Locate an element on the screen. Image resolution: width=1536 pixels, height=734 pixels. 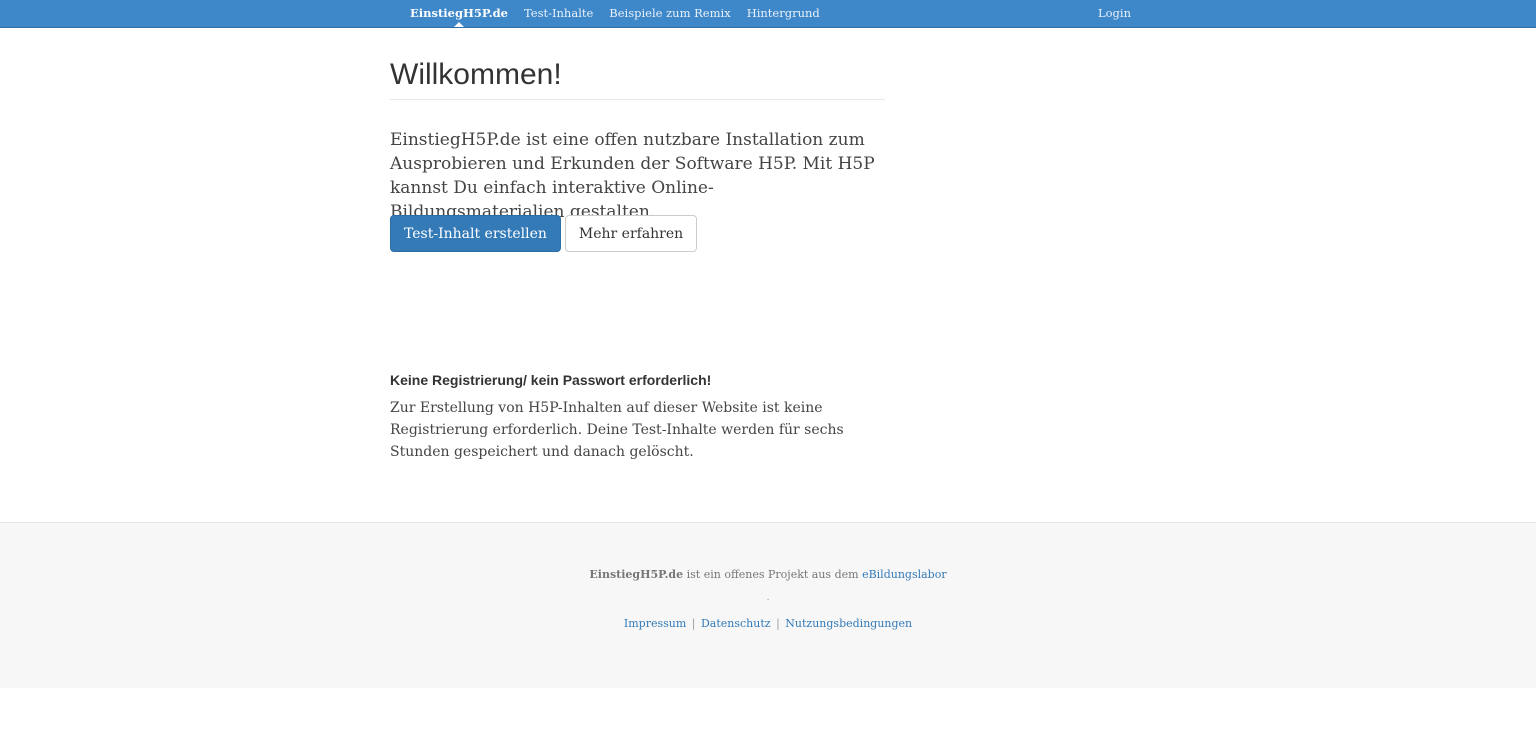
page-title: Willkommen! is located at coordinates (476, 74).